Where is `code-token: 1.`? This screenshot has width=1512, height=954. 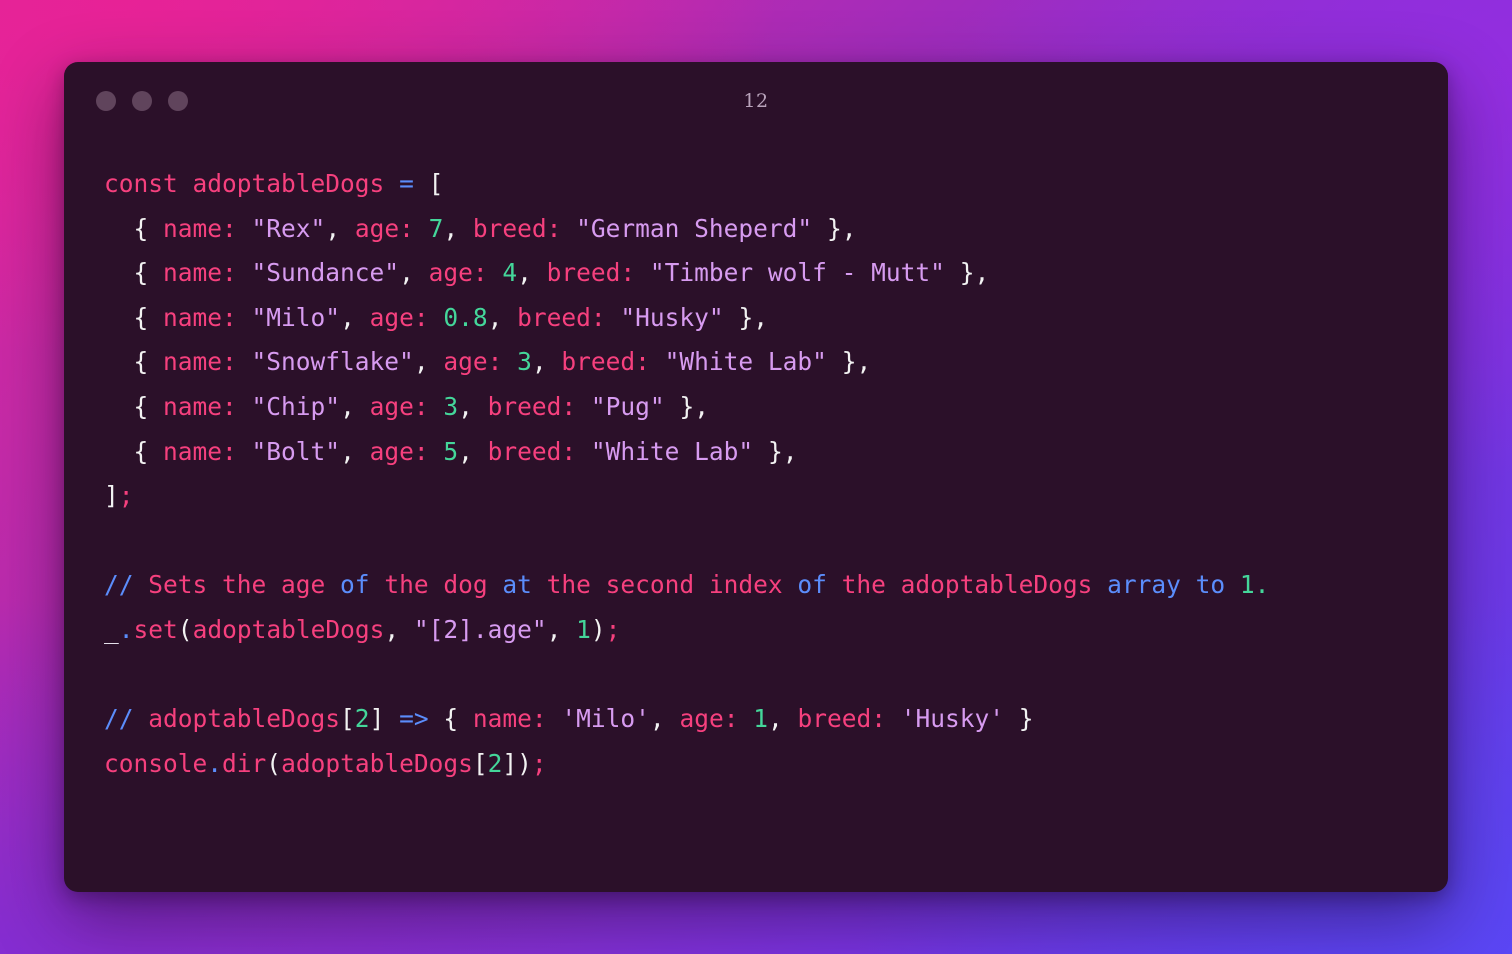 code-token: 1. is located at coordinates (1254, 585).